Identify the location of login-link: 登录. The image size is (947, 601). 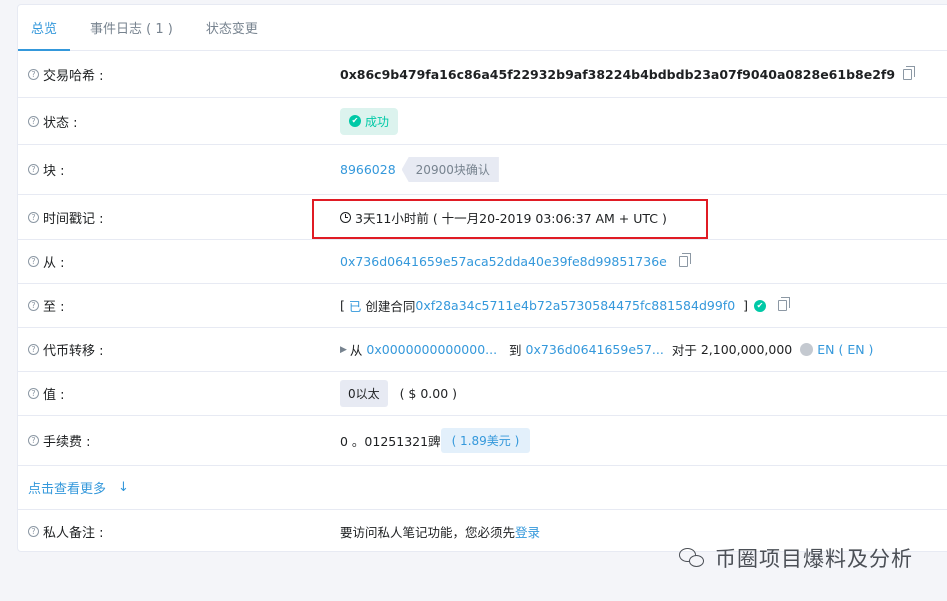
(527, 531).